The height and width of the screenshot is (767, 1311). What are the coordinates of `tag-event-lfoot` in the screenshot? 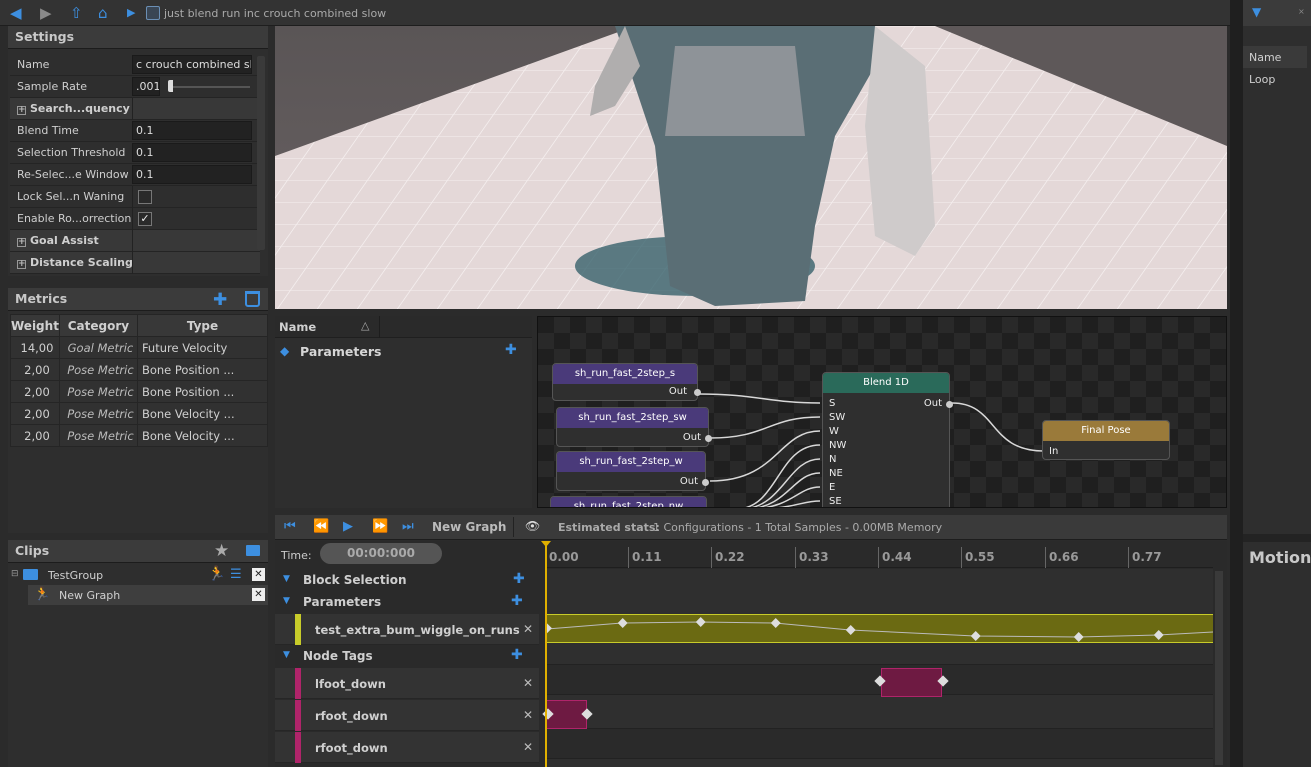 It's located at (911, 682).